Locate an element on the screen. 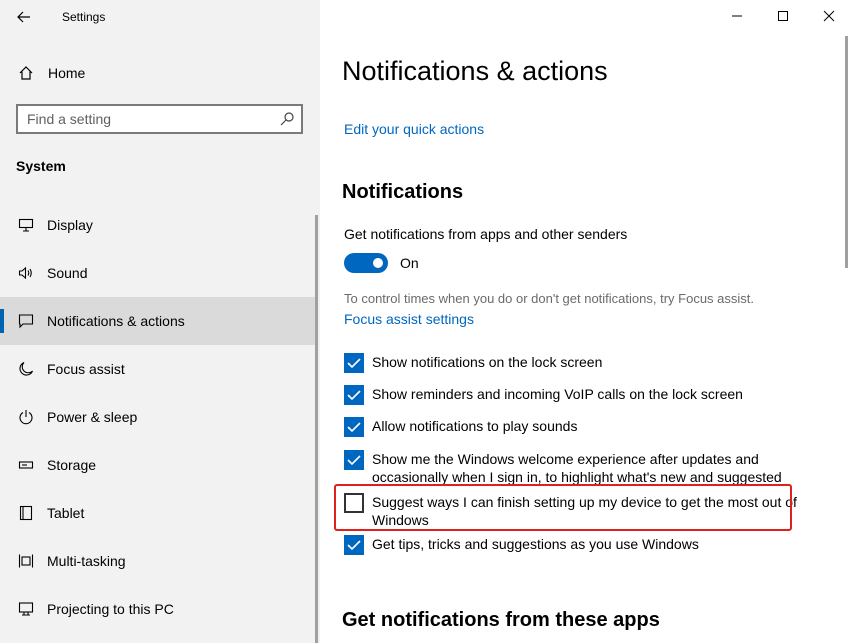  titlebar-left: Settings is located at coordinates (160, 17).